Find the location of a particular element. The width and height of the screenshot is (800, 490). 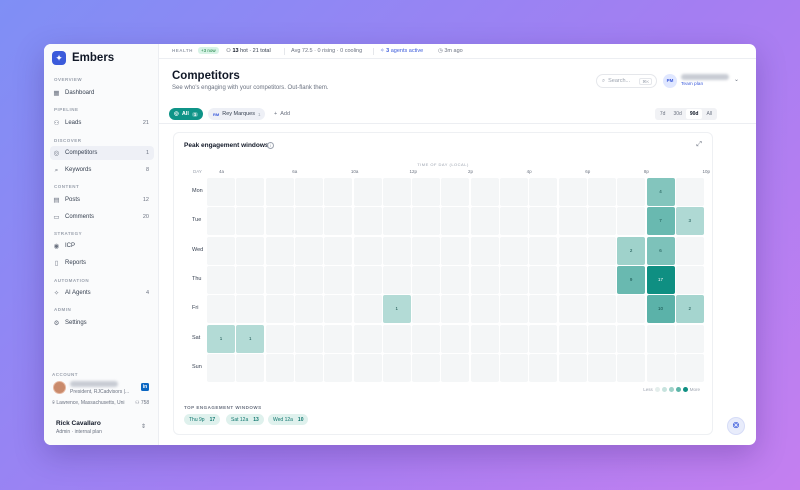

heatmap-cell: 7 is located at coordinates (660, 221).